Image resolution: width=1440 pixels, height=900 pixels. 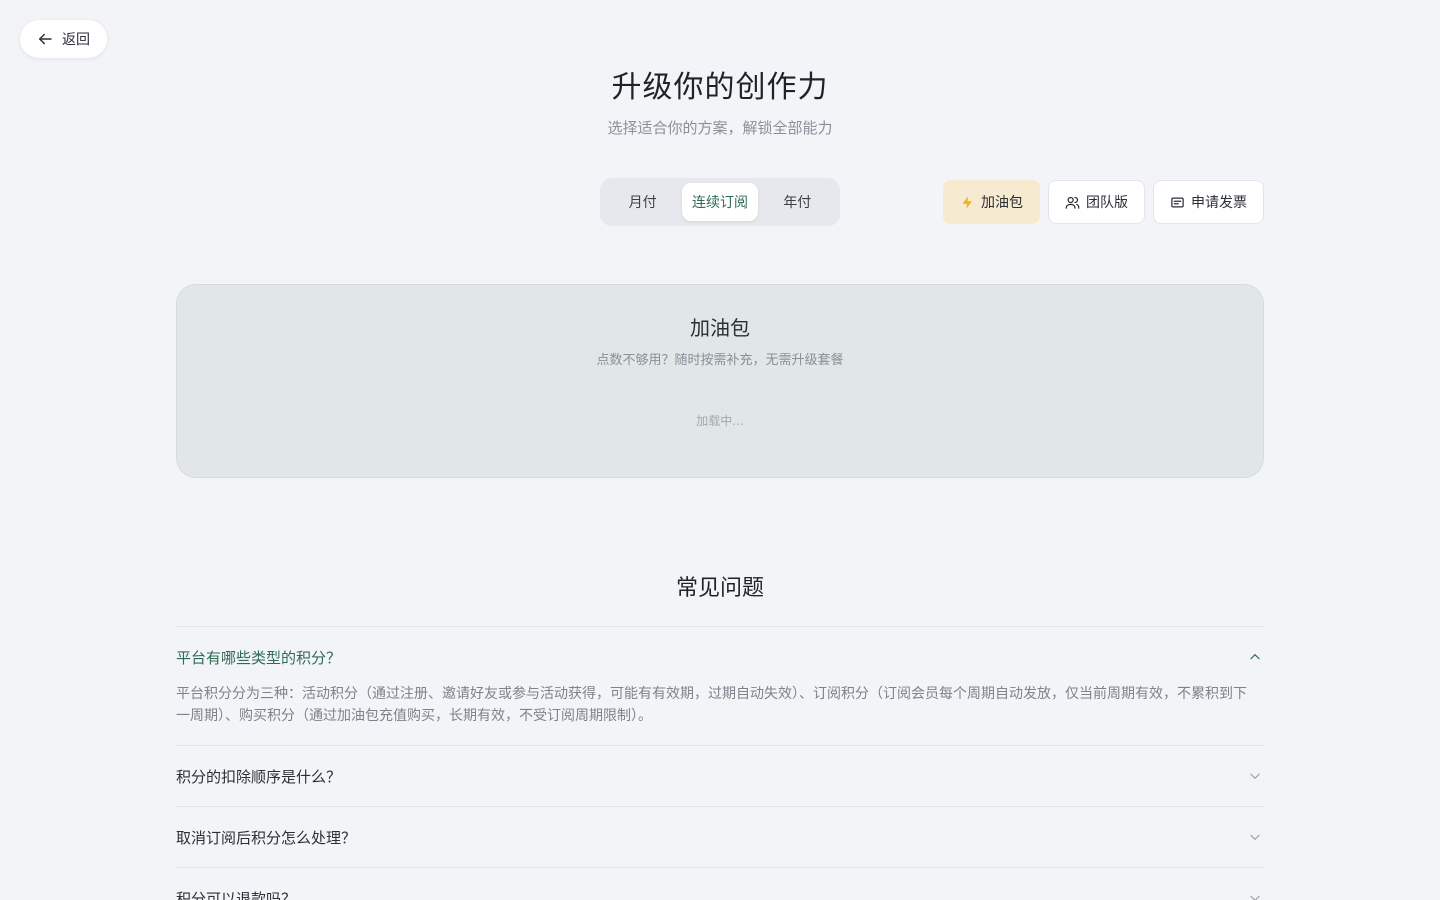 I want to click on back-button: 返回, so click(x=63, y=39).